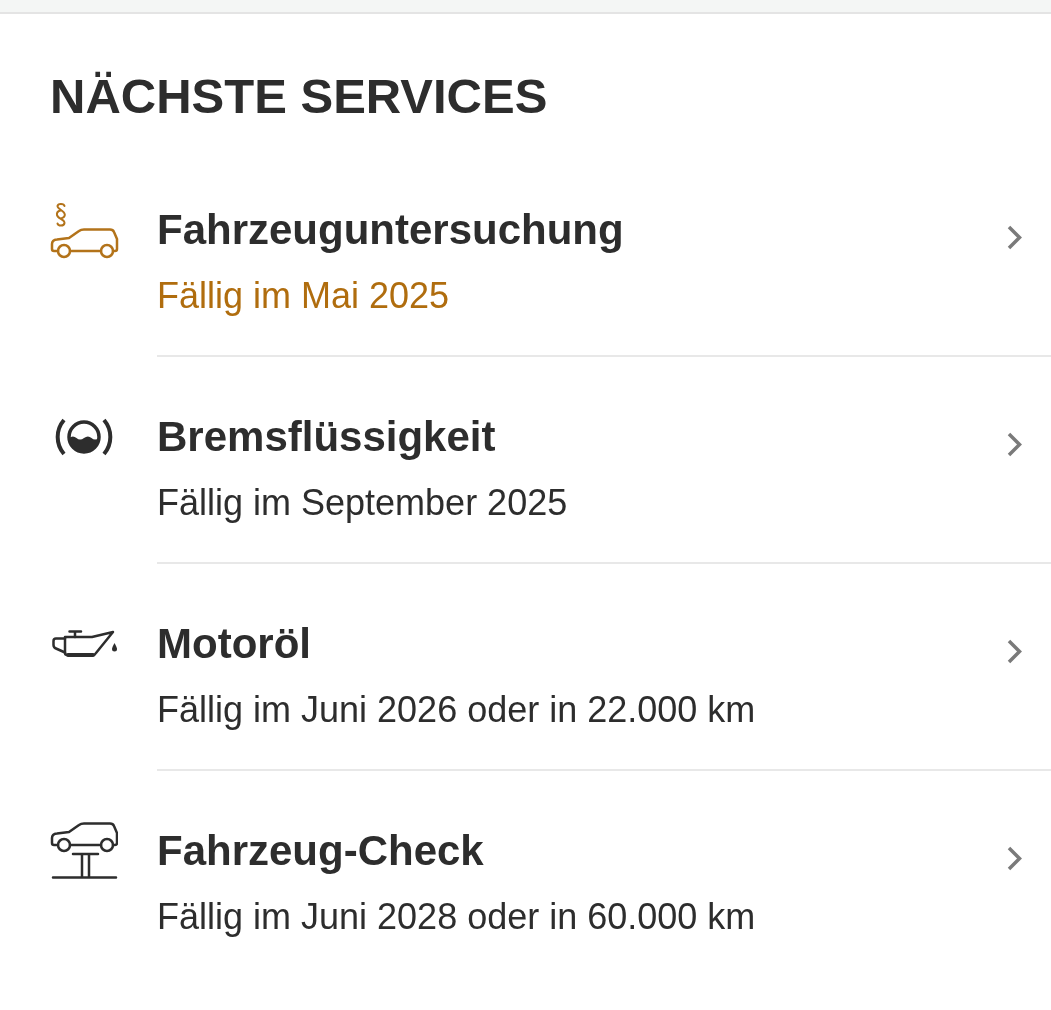 This screenshot has height=1010, width=1051. What do you see at coordinates (390, 230) in the screenshot?
I see `service-title: Fahrzeuguntersuchung` at bounding box center [390, 230].